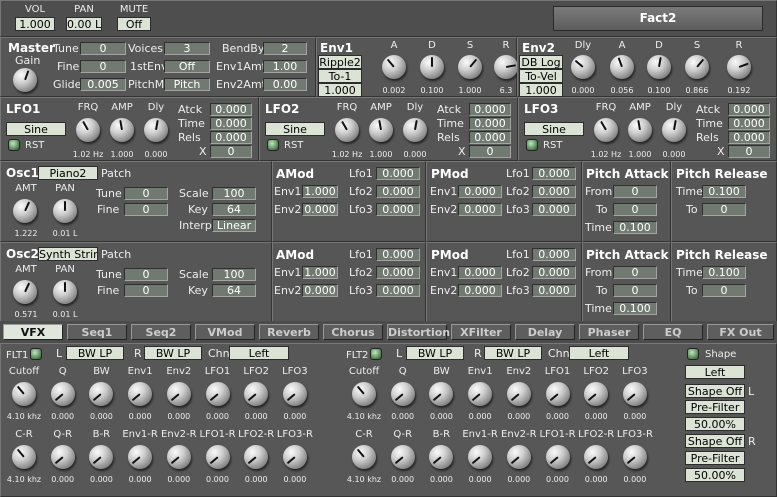  What do you see at coordinates (490, 151) in the screenshot?
I see `lfo2-x-field: 0` at bounding box center [490, 151].